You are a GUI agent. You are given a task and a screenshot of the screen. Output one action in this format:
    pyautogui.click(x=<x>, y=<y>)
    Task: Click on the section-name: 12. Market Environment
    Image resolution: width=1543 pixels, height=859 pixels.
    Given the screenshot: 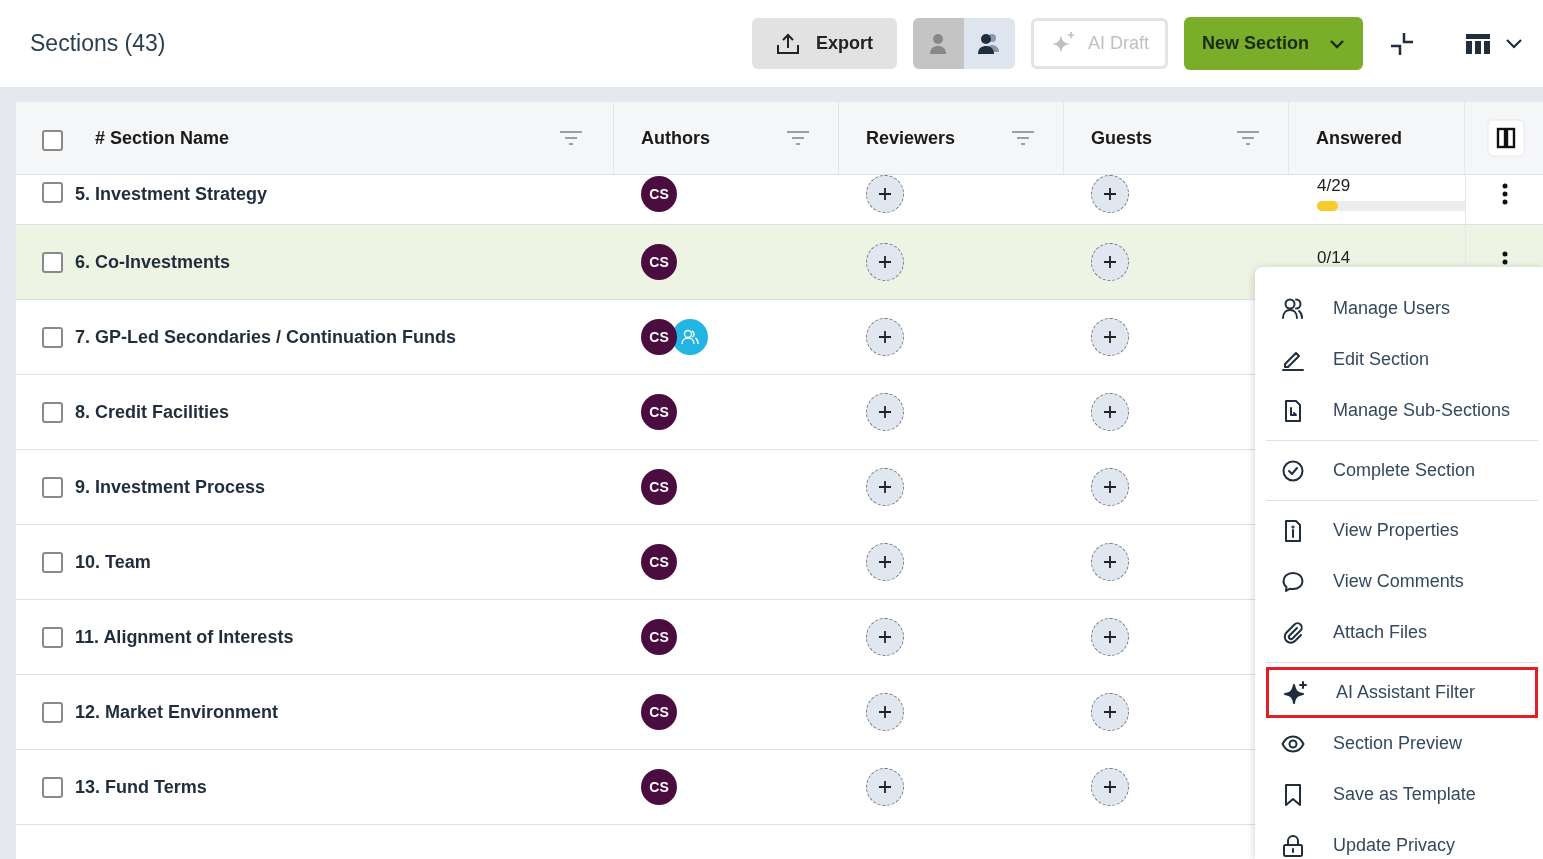 What is the action you would take?
    pyautogui.click(x=177, y=712)
    